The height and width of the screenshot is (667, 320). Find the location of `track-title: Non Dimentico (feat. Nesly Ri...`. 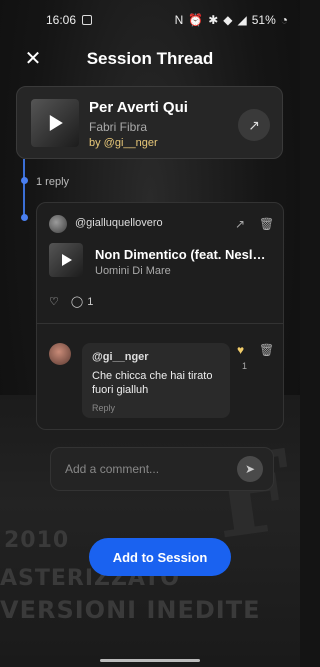

track-title: Non Dimentico (feat. Nesly Ri... is located at coordinates (183, 254).